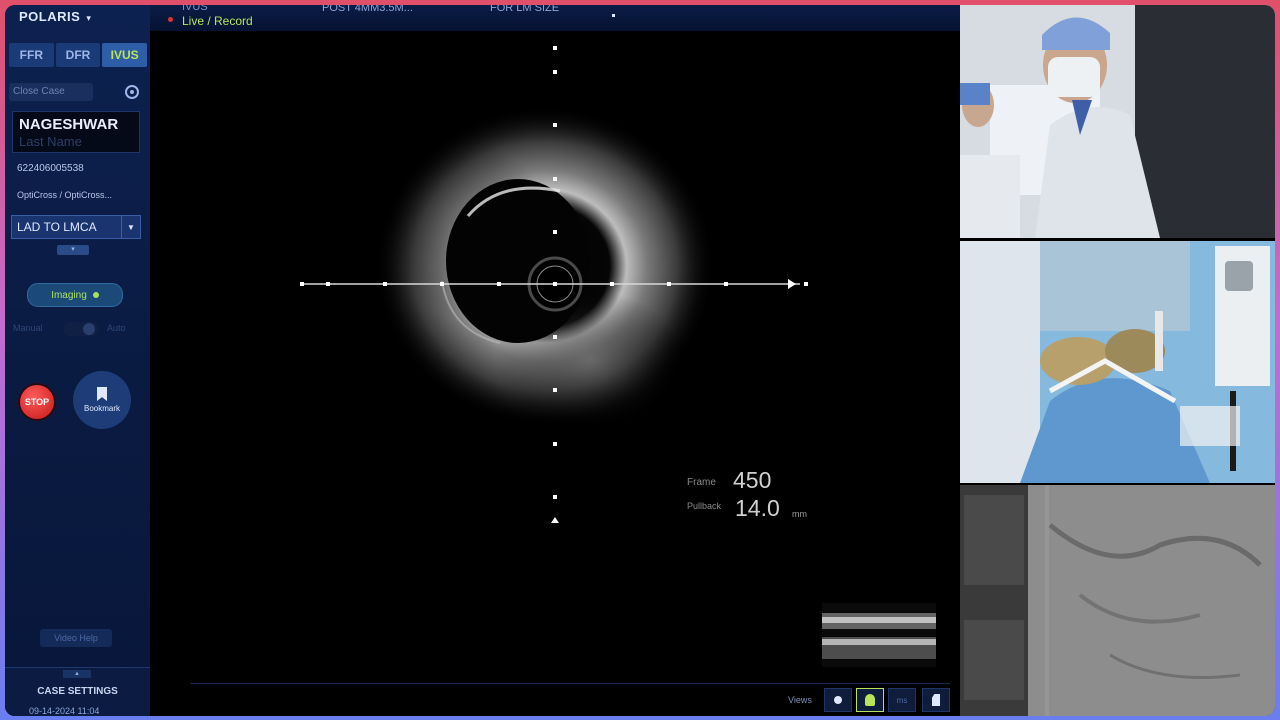 This screenshot has width=1280, height=720. I want to click on view-circle-icon, so click(838, 700).